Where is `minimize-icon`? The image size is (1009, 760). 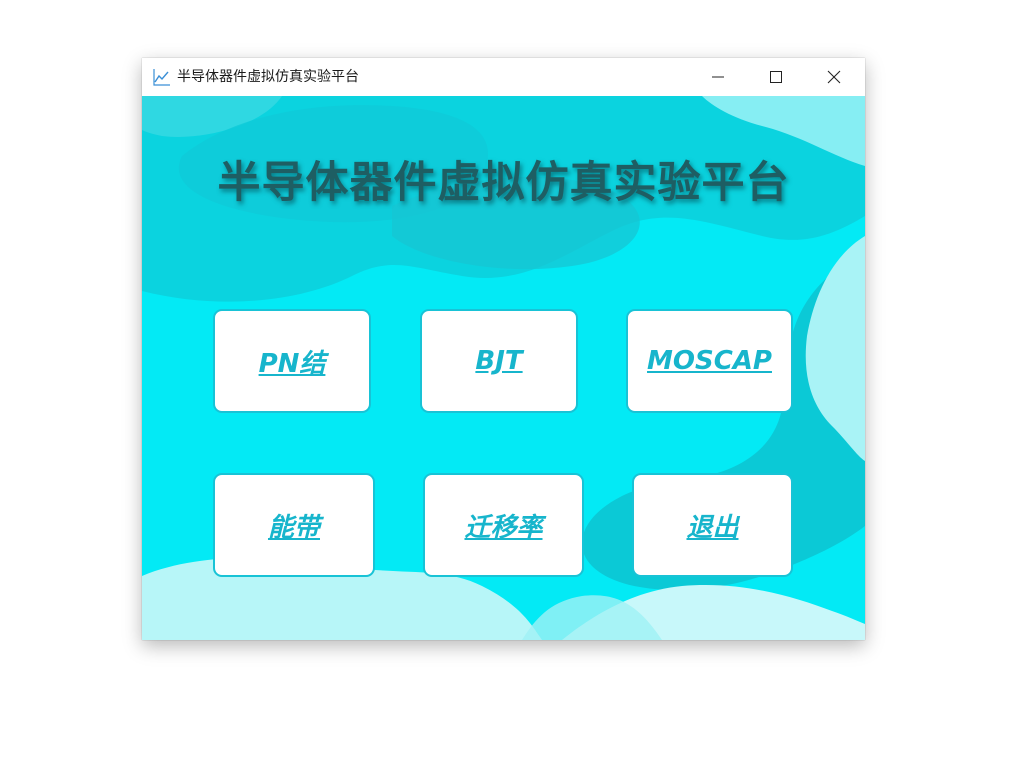 minimize-icon is located at coordinates (718, 77).